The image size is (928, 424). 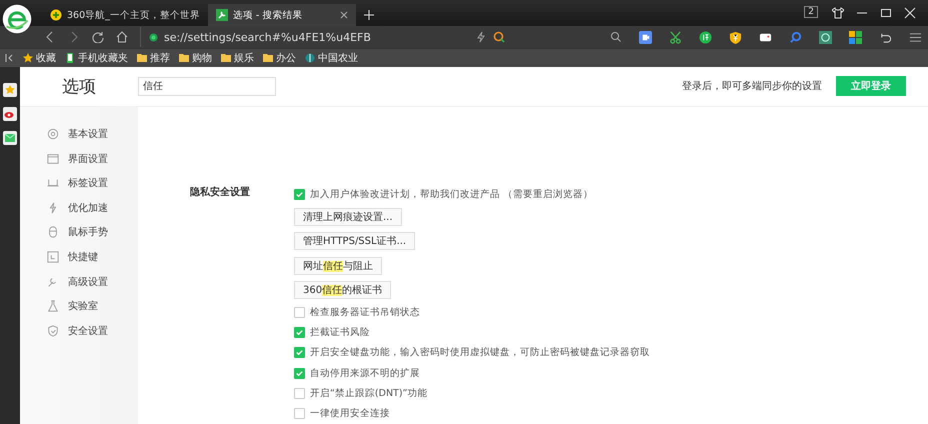 What do you see at coordinates (331, 58) in the screenshot?
I see `bookmark: 中国农业` at bounding box center [331, 58].